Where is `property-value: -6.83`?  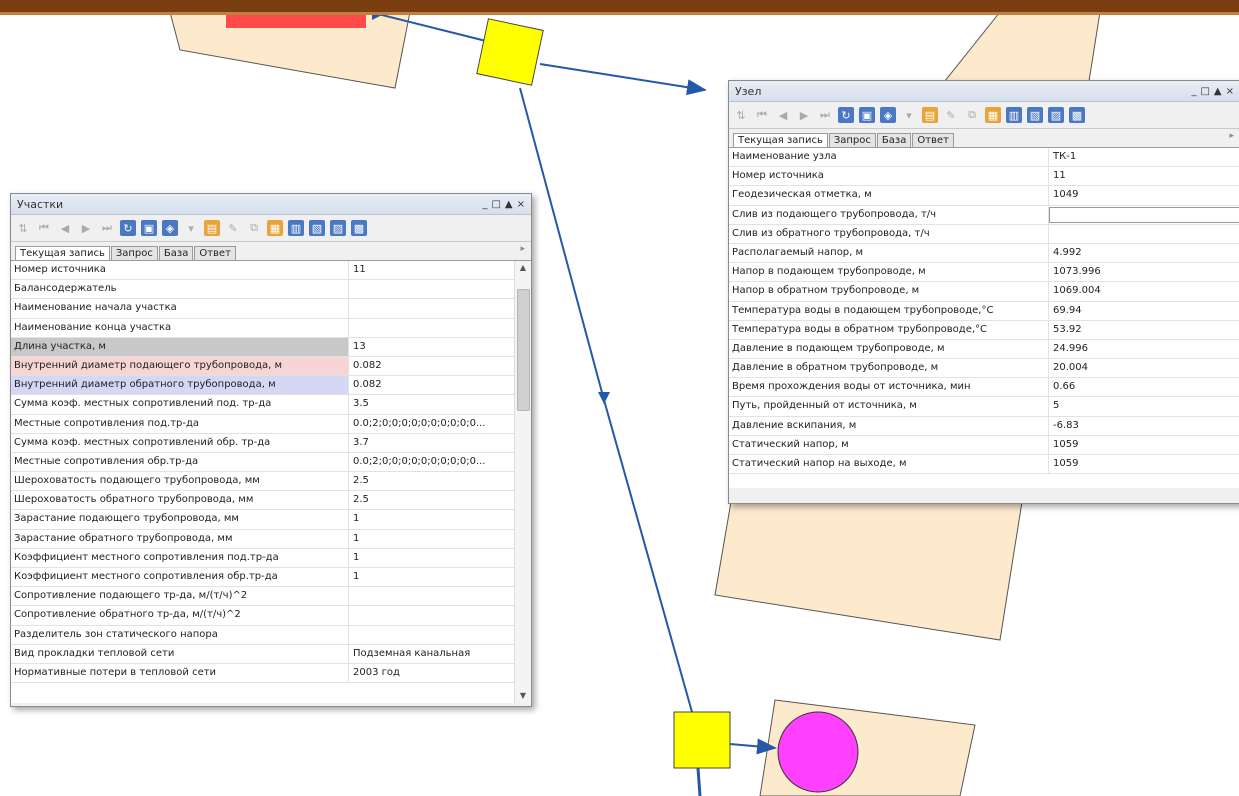 property-value: -6.83 is located at coordinates (1144, 426).